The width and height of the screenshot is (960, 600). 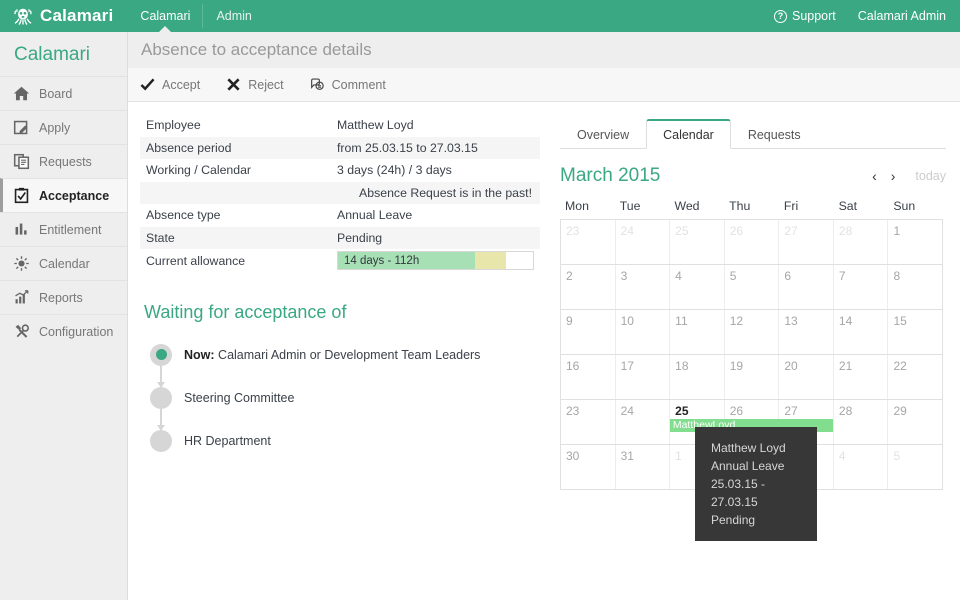 I want to click on sidebar-item-apply-label: Apply, so click(x=55, y=127).